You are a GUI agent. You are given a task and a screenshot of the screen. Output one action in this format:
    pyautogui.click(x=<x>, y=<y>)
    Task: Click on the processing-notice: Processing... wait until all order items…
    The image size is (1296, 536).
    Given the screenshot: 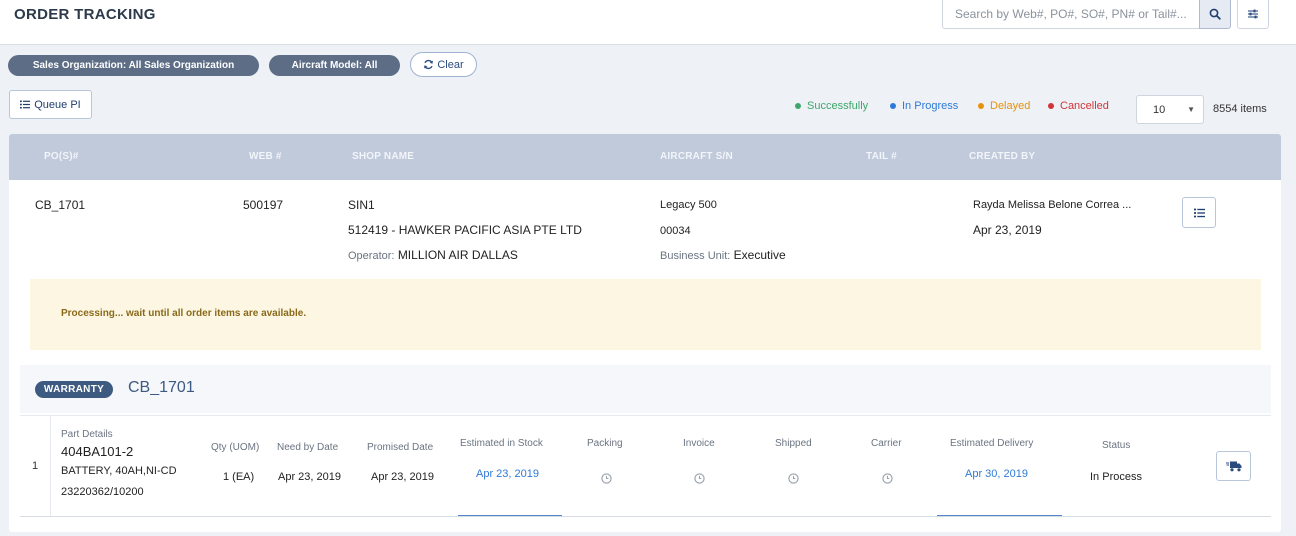 What is the action you would take?
    pyautogui.click(x=645, y=314)
    